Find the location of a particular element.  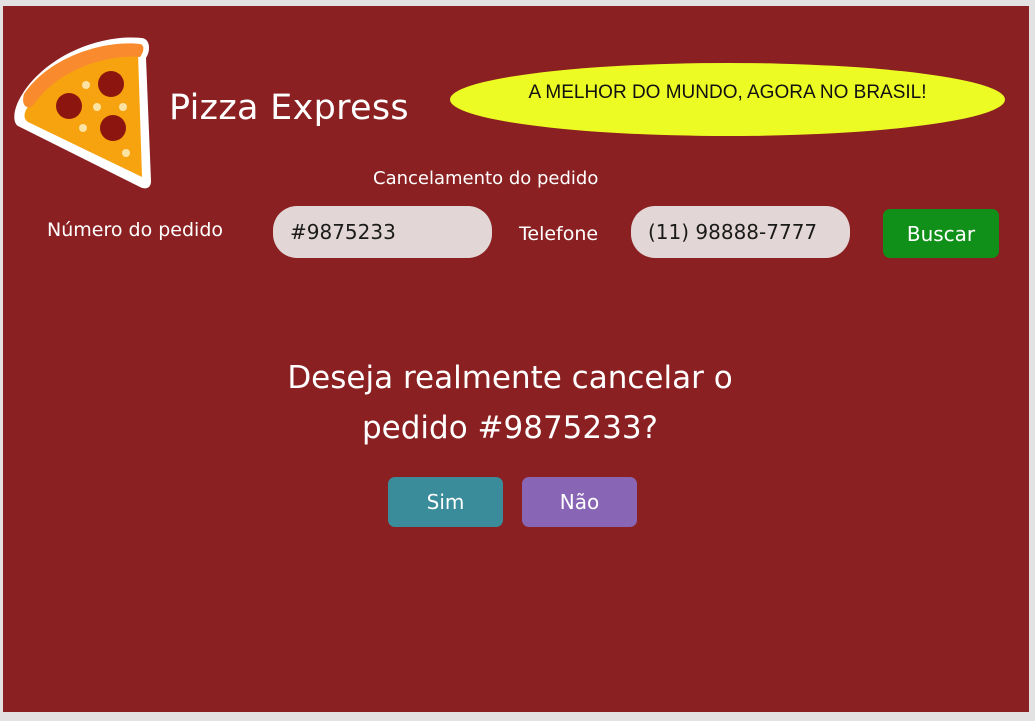

pizza-slice-icon is located at coordinates (83, 113).